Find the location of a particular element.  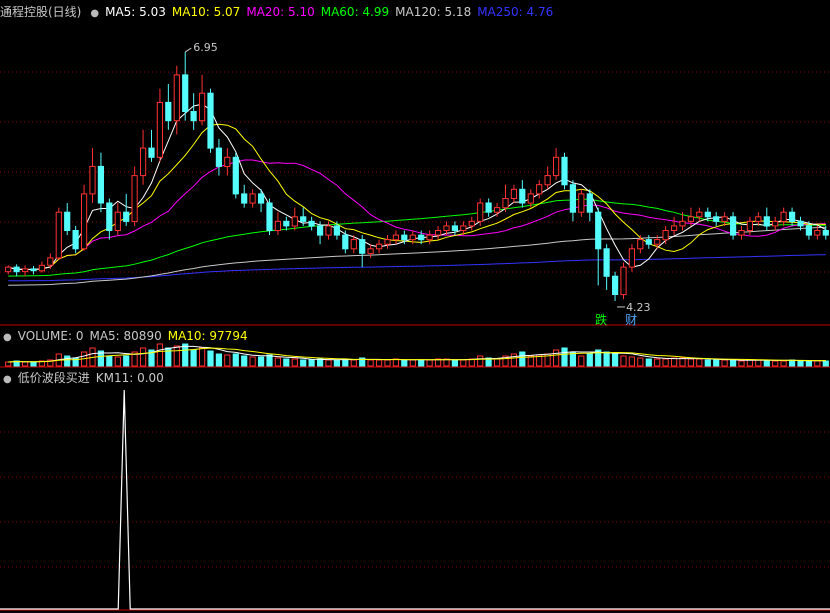

indicator-panel-header: ● 低价波段买进 KM11: 0.00 is located at coordinates (415, 378).